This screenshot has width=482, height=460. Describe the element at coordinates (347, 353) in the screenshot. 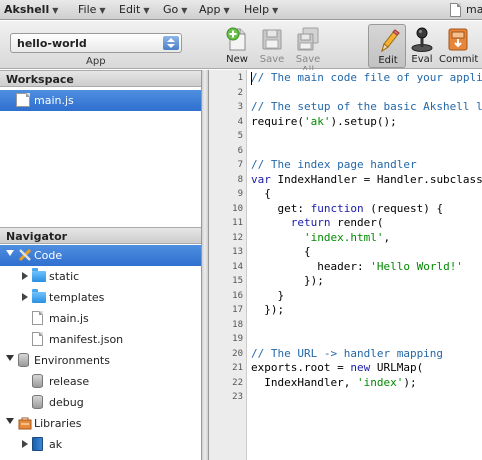

I see `code-line: // The URL -> handler mapping` at that location.